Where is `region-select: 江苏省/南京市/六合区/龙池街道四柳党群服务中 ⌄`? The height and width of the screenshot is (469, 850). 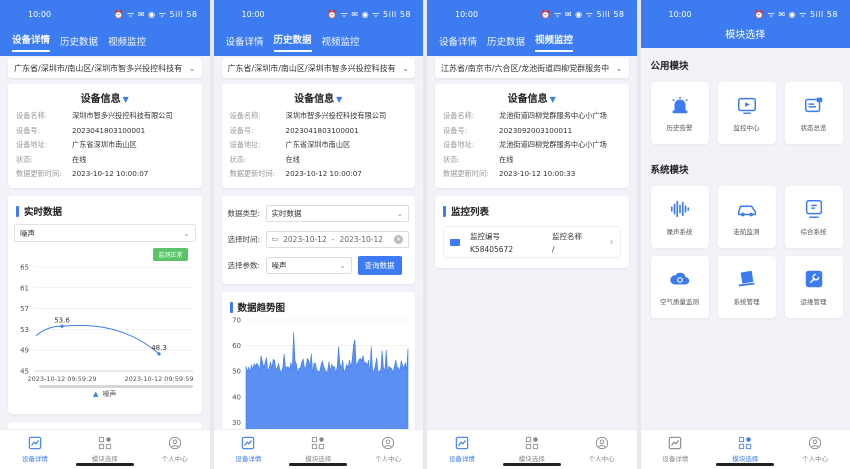 region-select: 江苏省/南京市/六合区/龙池街道四柳党群服务中 ⌄ is located at coordinates (532, 68).